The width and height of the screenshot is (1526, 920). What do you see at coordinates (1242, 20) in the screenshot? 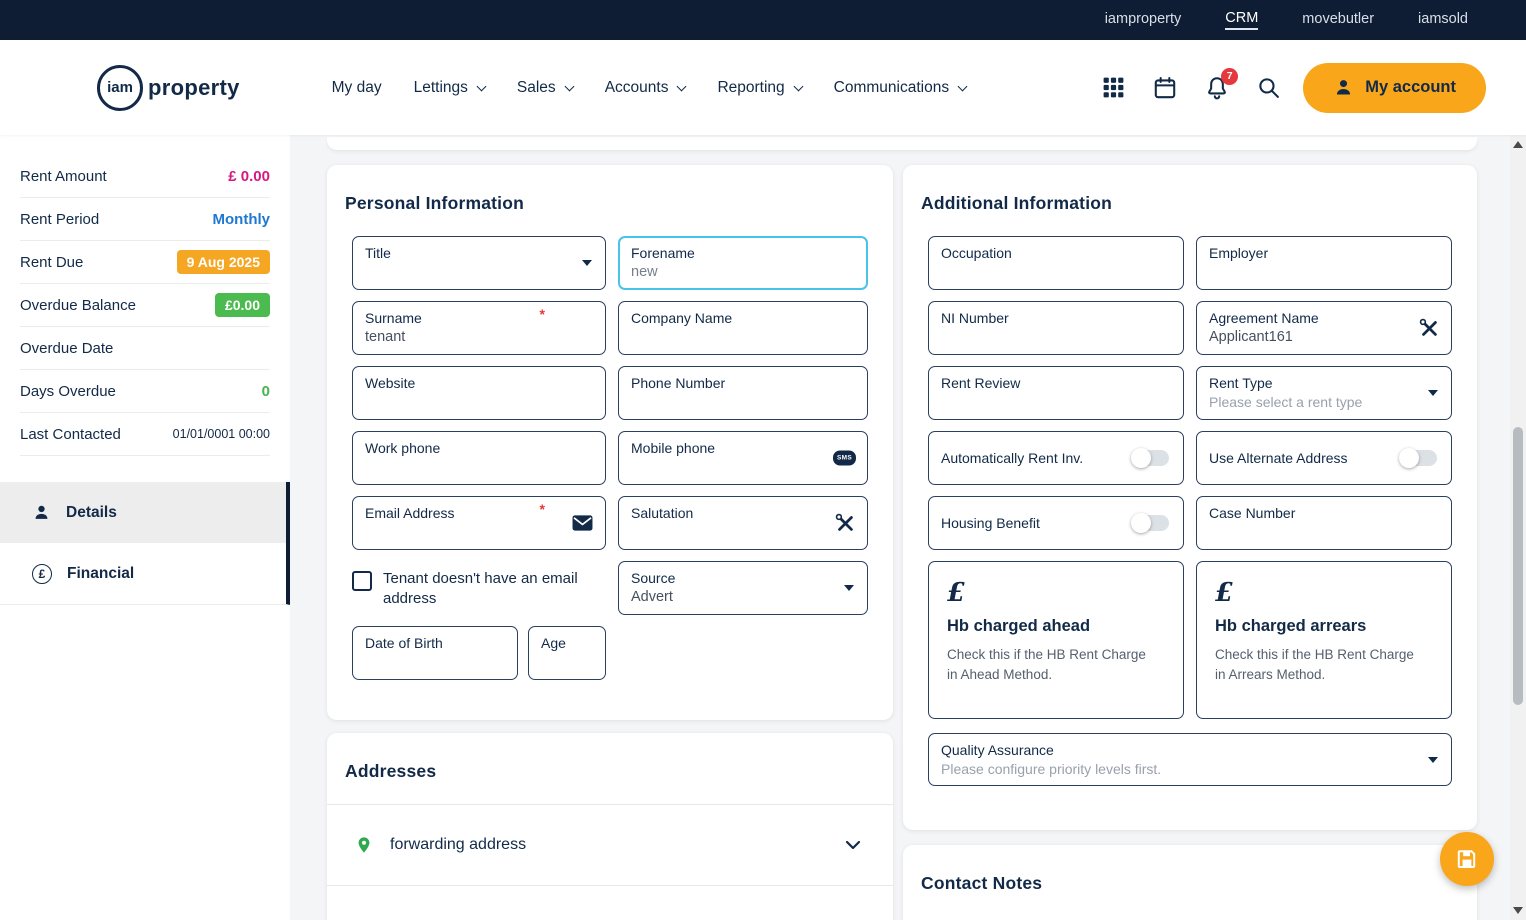
I see `topbar-link-crm: CRM` at bounding box center [1242, 20].